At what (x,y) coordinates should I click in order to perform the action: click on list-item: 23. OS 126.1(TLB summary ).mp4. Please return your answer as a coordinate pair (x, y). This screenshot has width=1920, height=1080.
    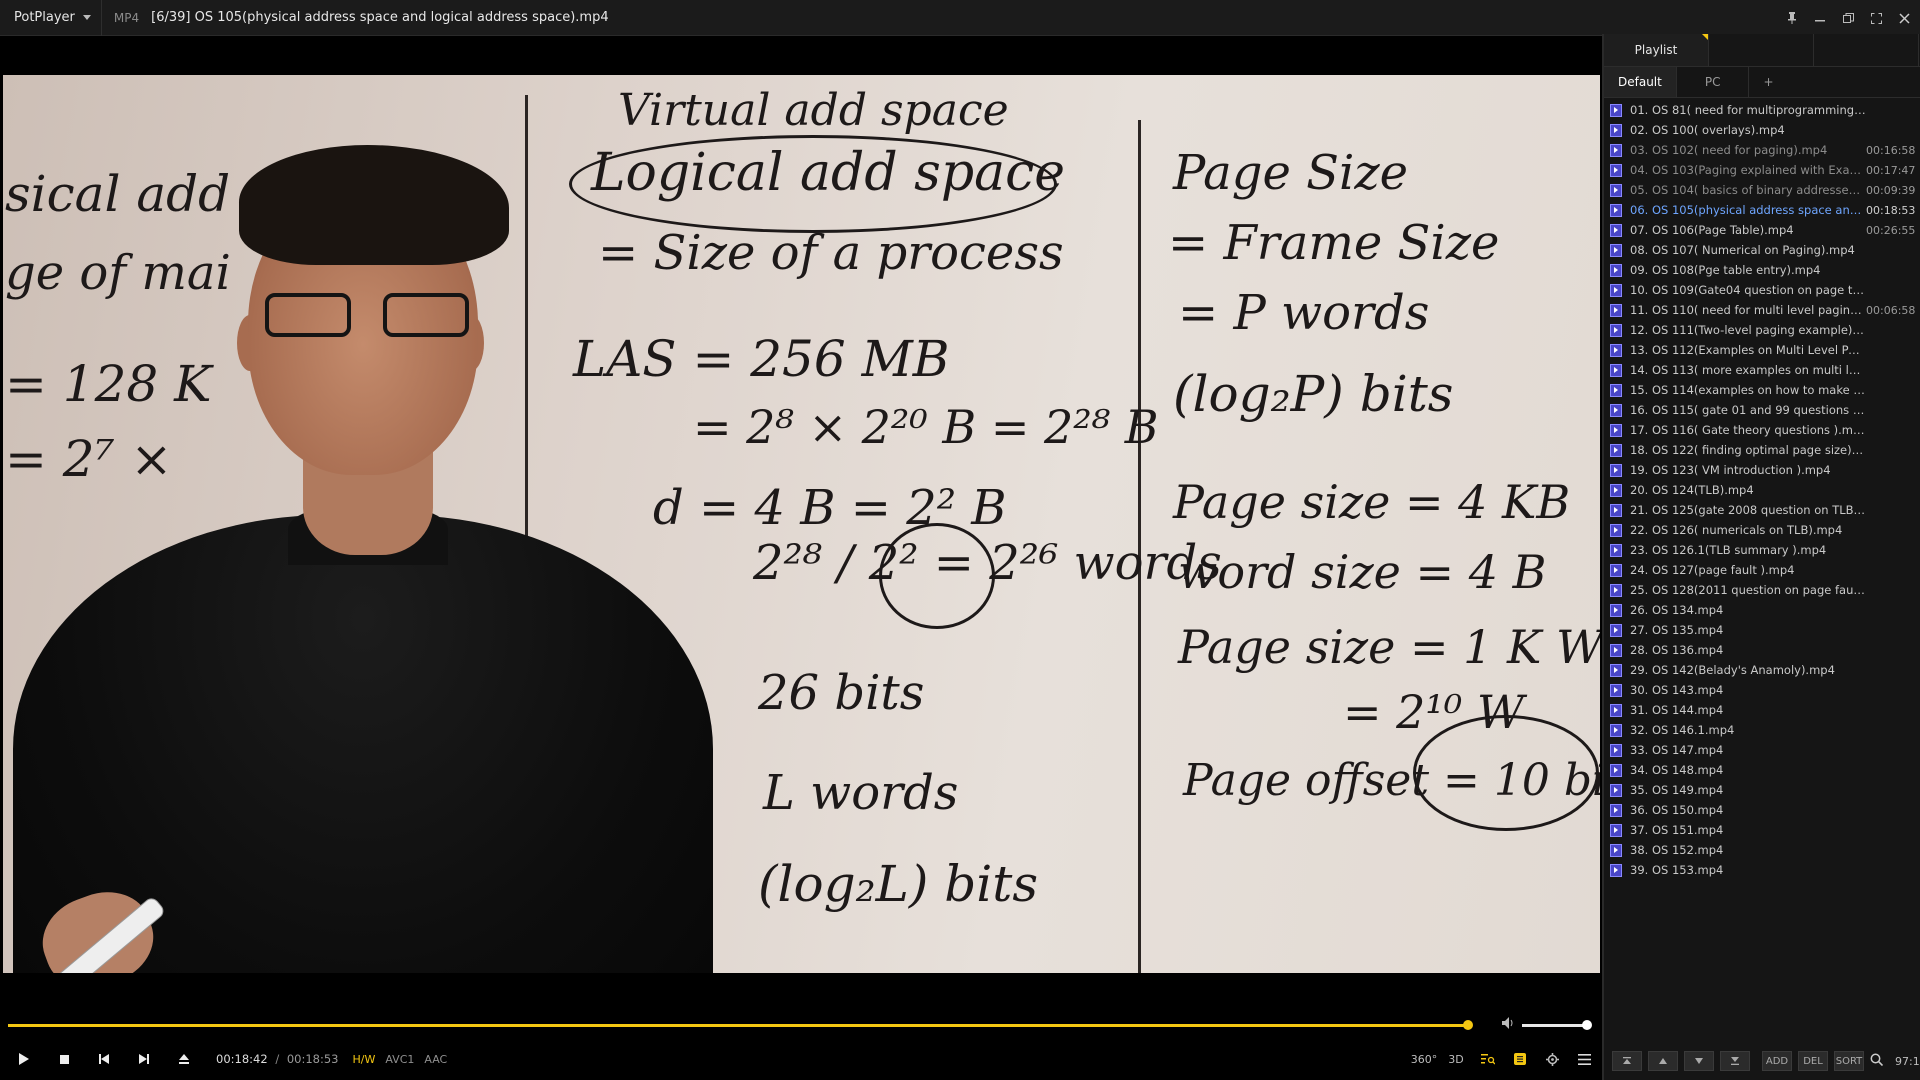
    Looking at the image, I should click on (1762, 550).